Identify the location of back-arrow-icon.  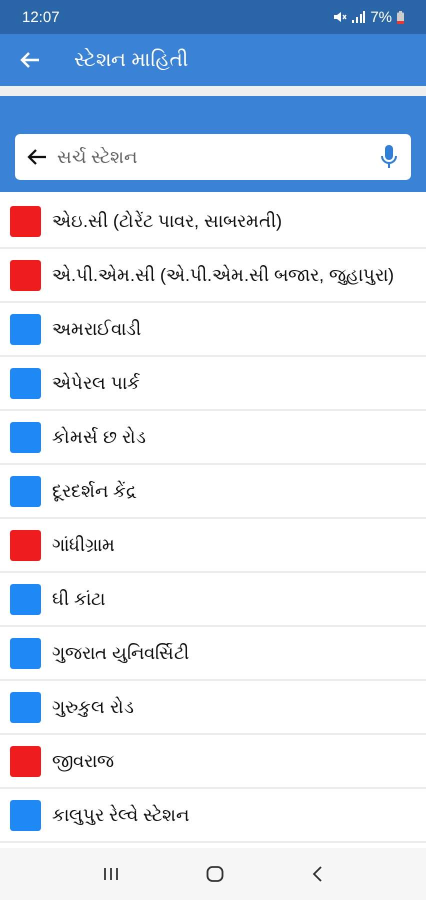
(37, 157).